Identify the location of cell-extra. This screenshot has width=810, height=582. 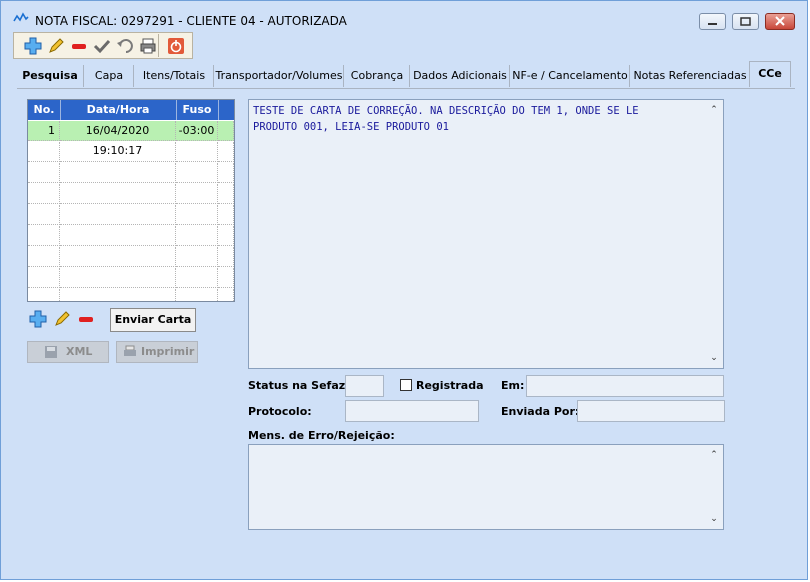
(226, 131).